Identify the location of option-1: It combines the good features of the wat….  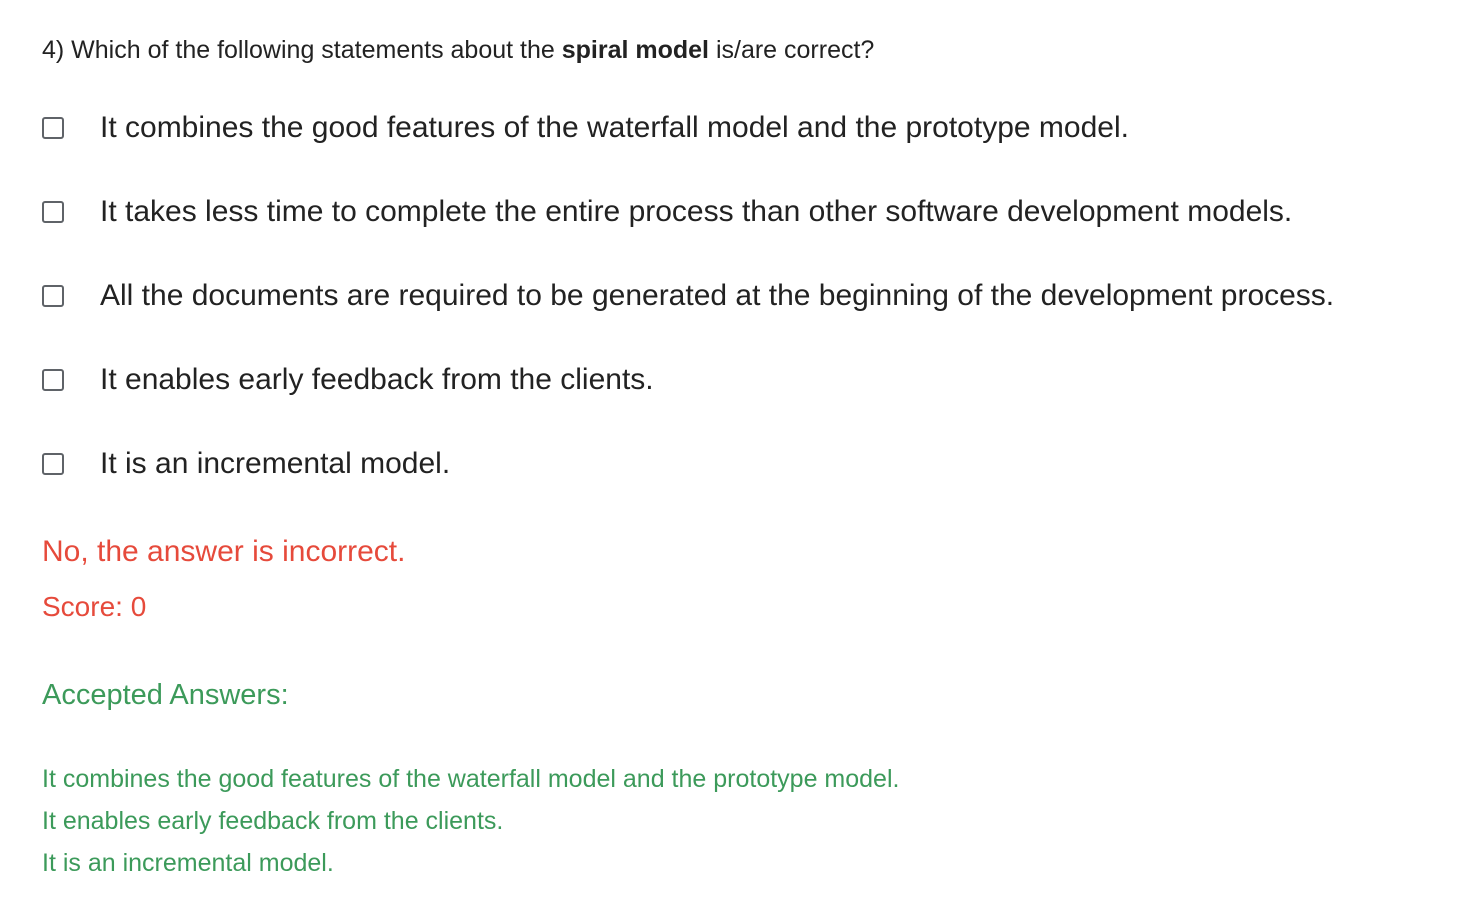
(688, 128).